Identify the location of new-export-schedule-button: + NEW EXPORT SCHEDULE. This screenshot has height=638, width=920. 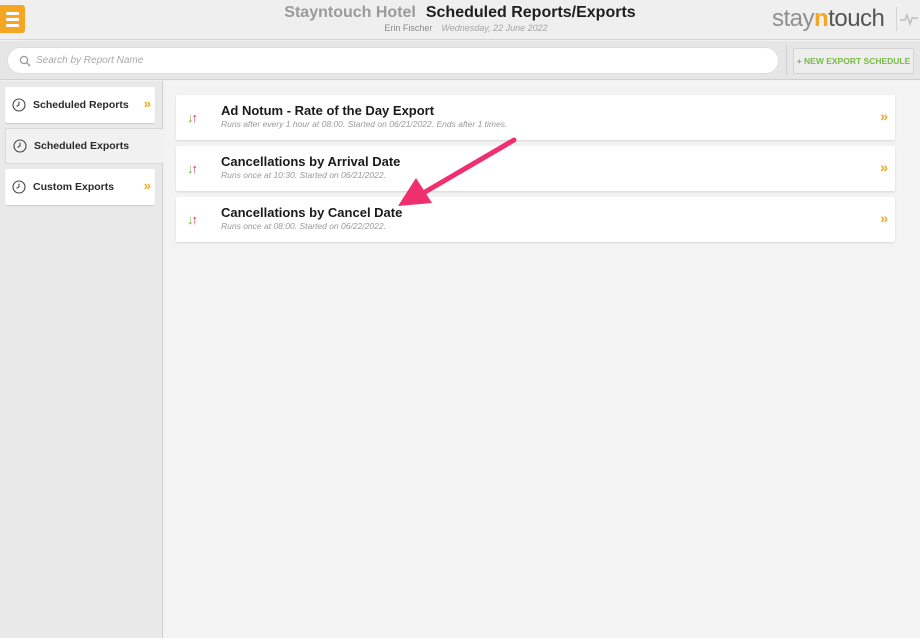
(853, 61).